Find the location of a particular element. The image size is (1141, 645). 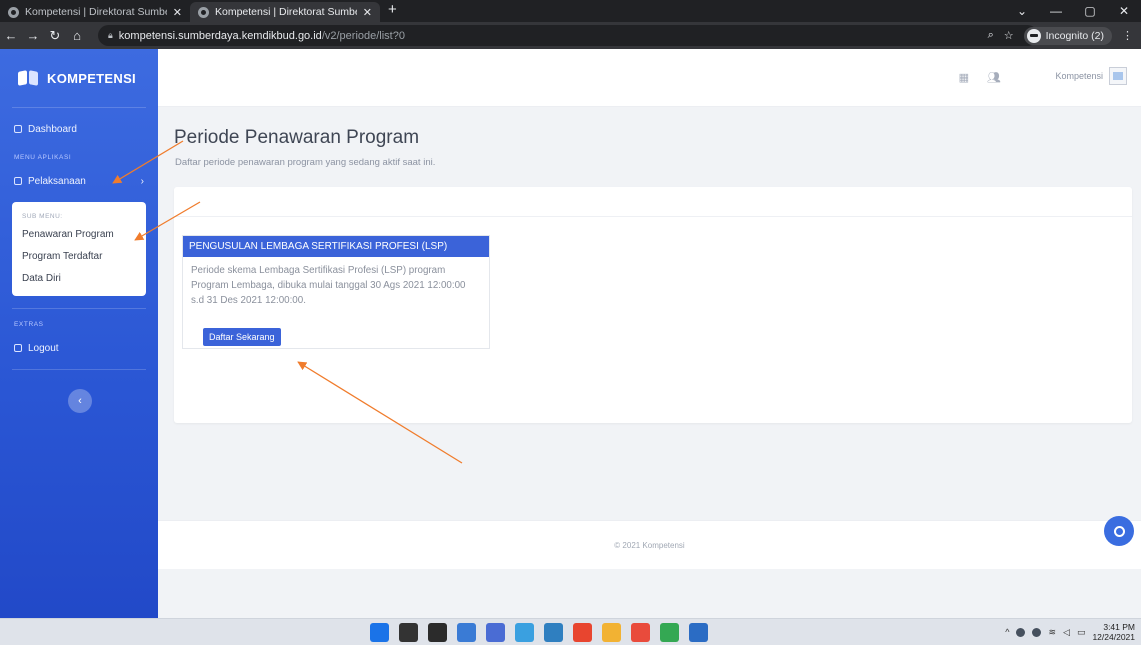

toolbar-right: ⌕ ☆ Incognito (2) ⋮ is located at coordinates (1060, 35).